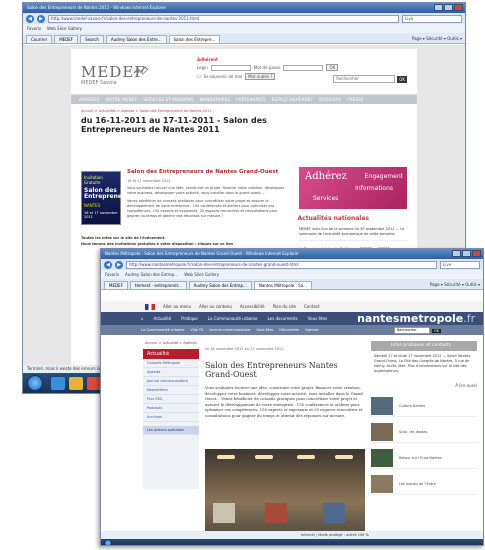  What do you see at coordinates (76, 383) in the screenshot?
I see `explorer-taskbar-icon` at bounding box center [76, 383].